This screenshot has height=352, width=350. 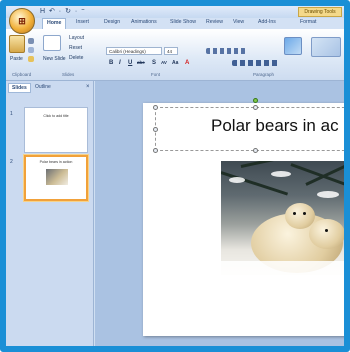 What do you see at coordinates (111, 63) in the screenshot?
I see `bold-button: B` at bounding box center [111, 63].